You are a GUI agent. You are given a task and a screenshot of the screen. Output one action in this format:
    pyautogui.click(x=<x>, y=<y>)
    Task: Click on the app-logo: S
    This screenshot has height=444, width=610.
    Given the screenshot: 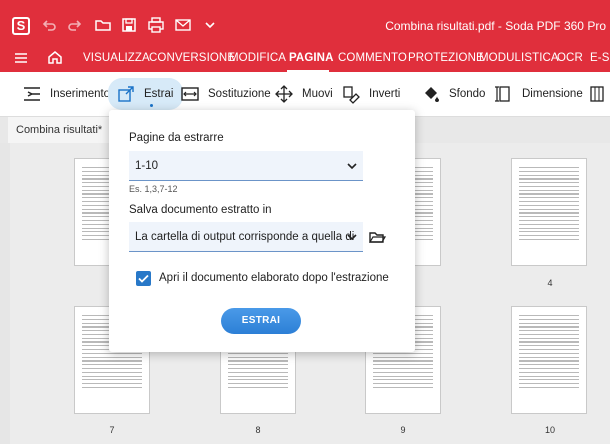 What is the action you would take?
    pyautogui.click(x=21, y=26)
    